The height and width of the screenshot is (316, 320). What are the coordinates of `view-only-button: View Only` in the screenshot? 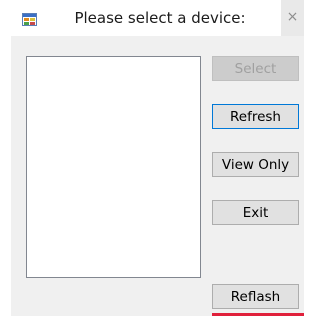 It's located at (255, 164).